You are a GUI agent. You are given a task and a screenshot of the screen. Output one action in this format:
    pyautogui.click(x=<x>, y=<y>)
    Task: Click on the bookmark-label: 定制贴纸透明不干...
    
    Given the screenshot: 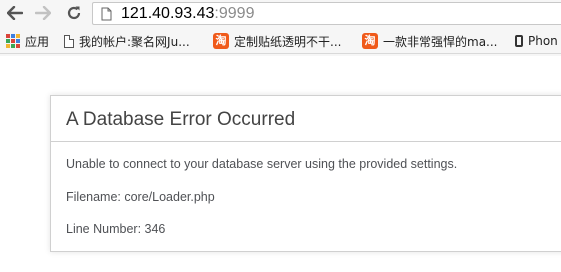 What is the action you would take?
    pyautogui.click(x=288, y=41)
    